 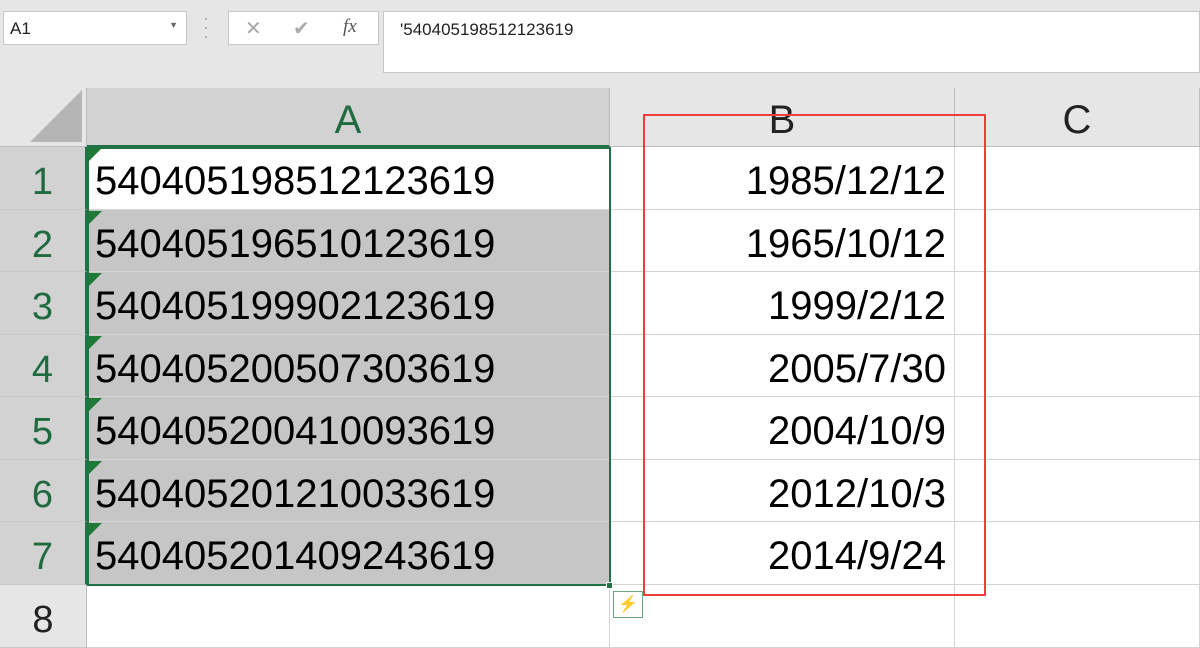 I want to click on insert-function-icon: fx, so click(x=350, y=27).